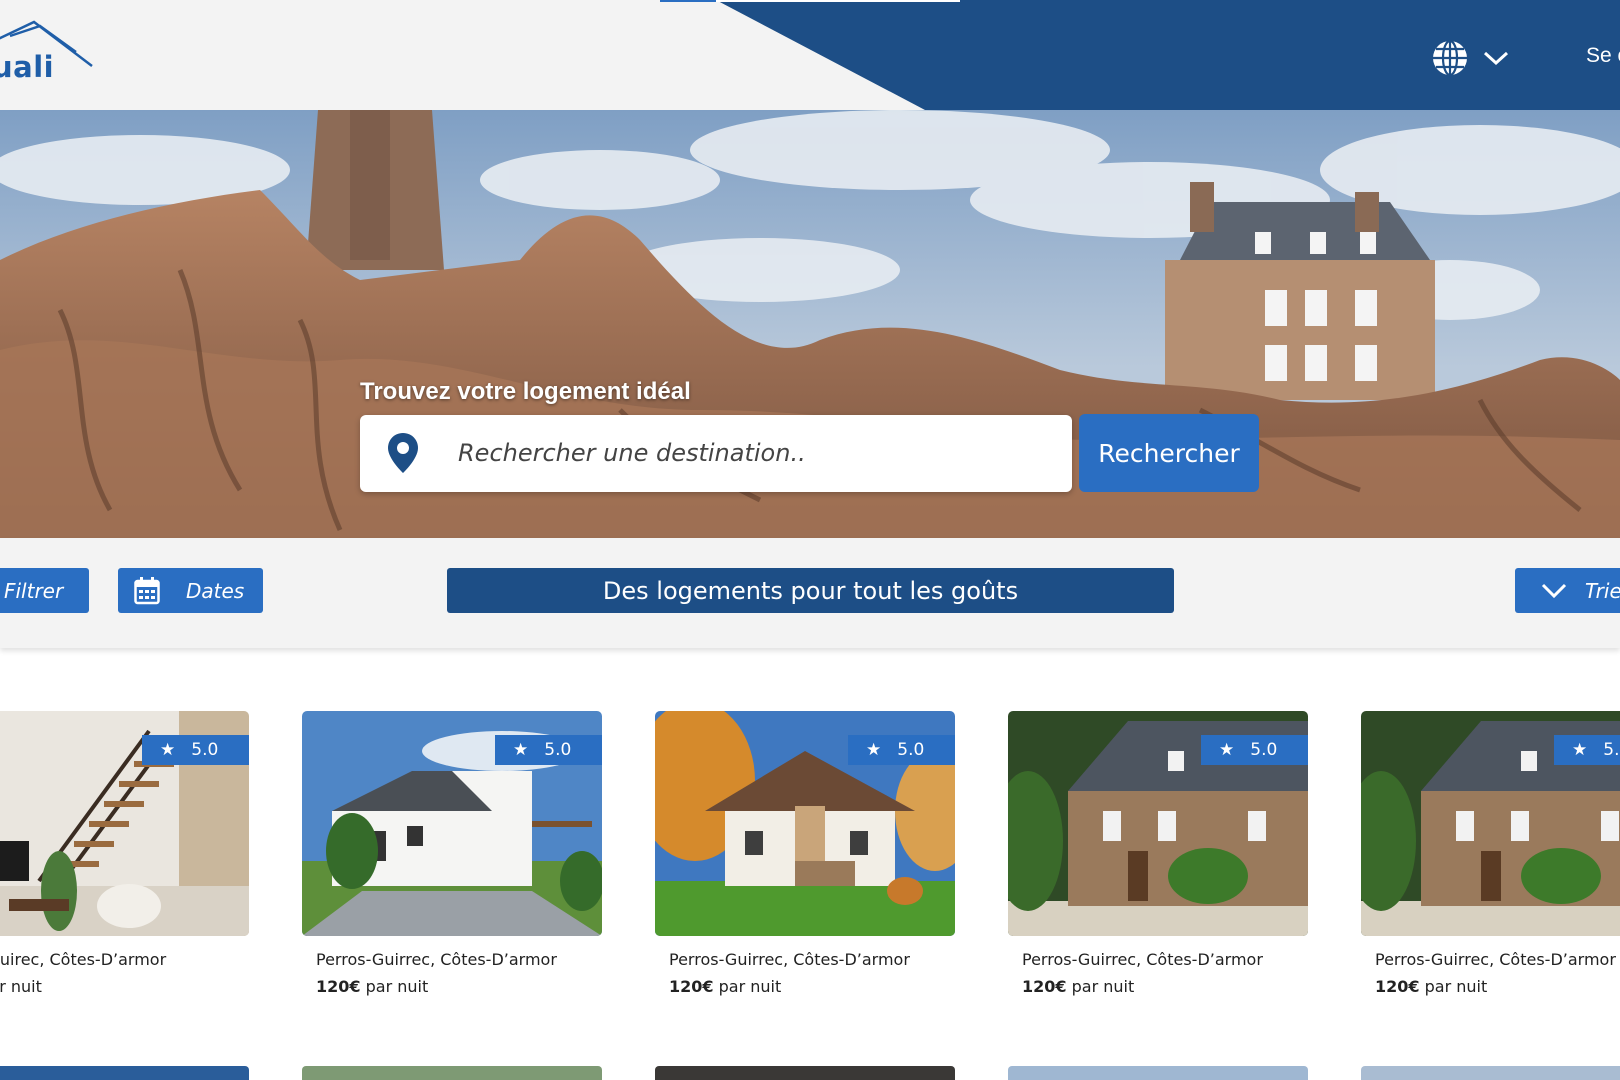 The image size is (1620, 1080). I want to click on signin-link: Se c, so click(1603, 56).